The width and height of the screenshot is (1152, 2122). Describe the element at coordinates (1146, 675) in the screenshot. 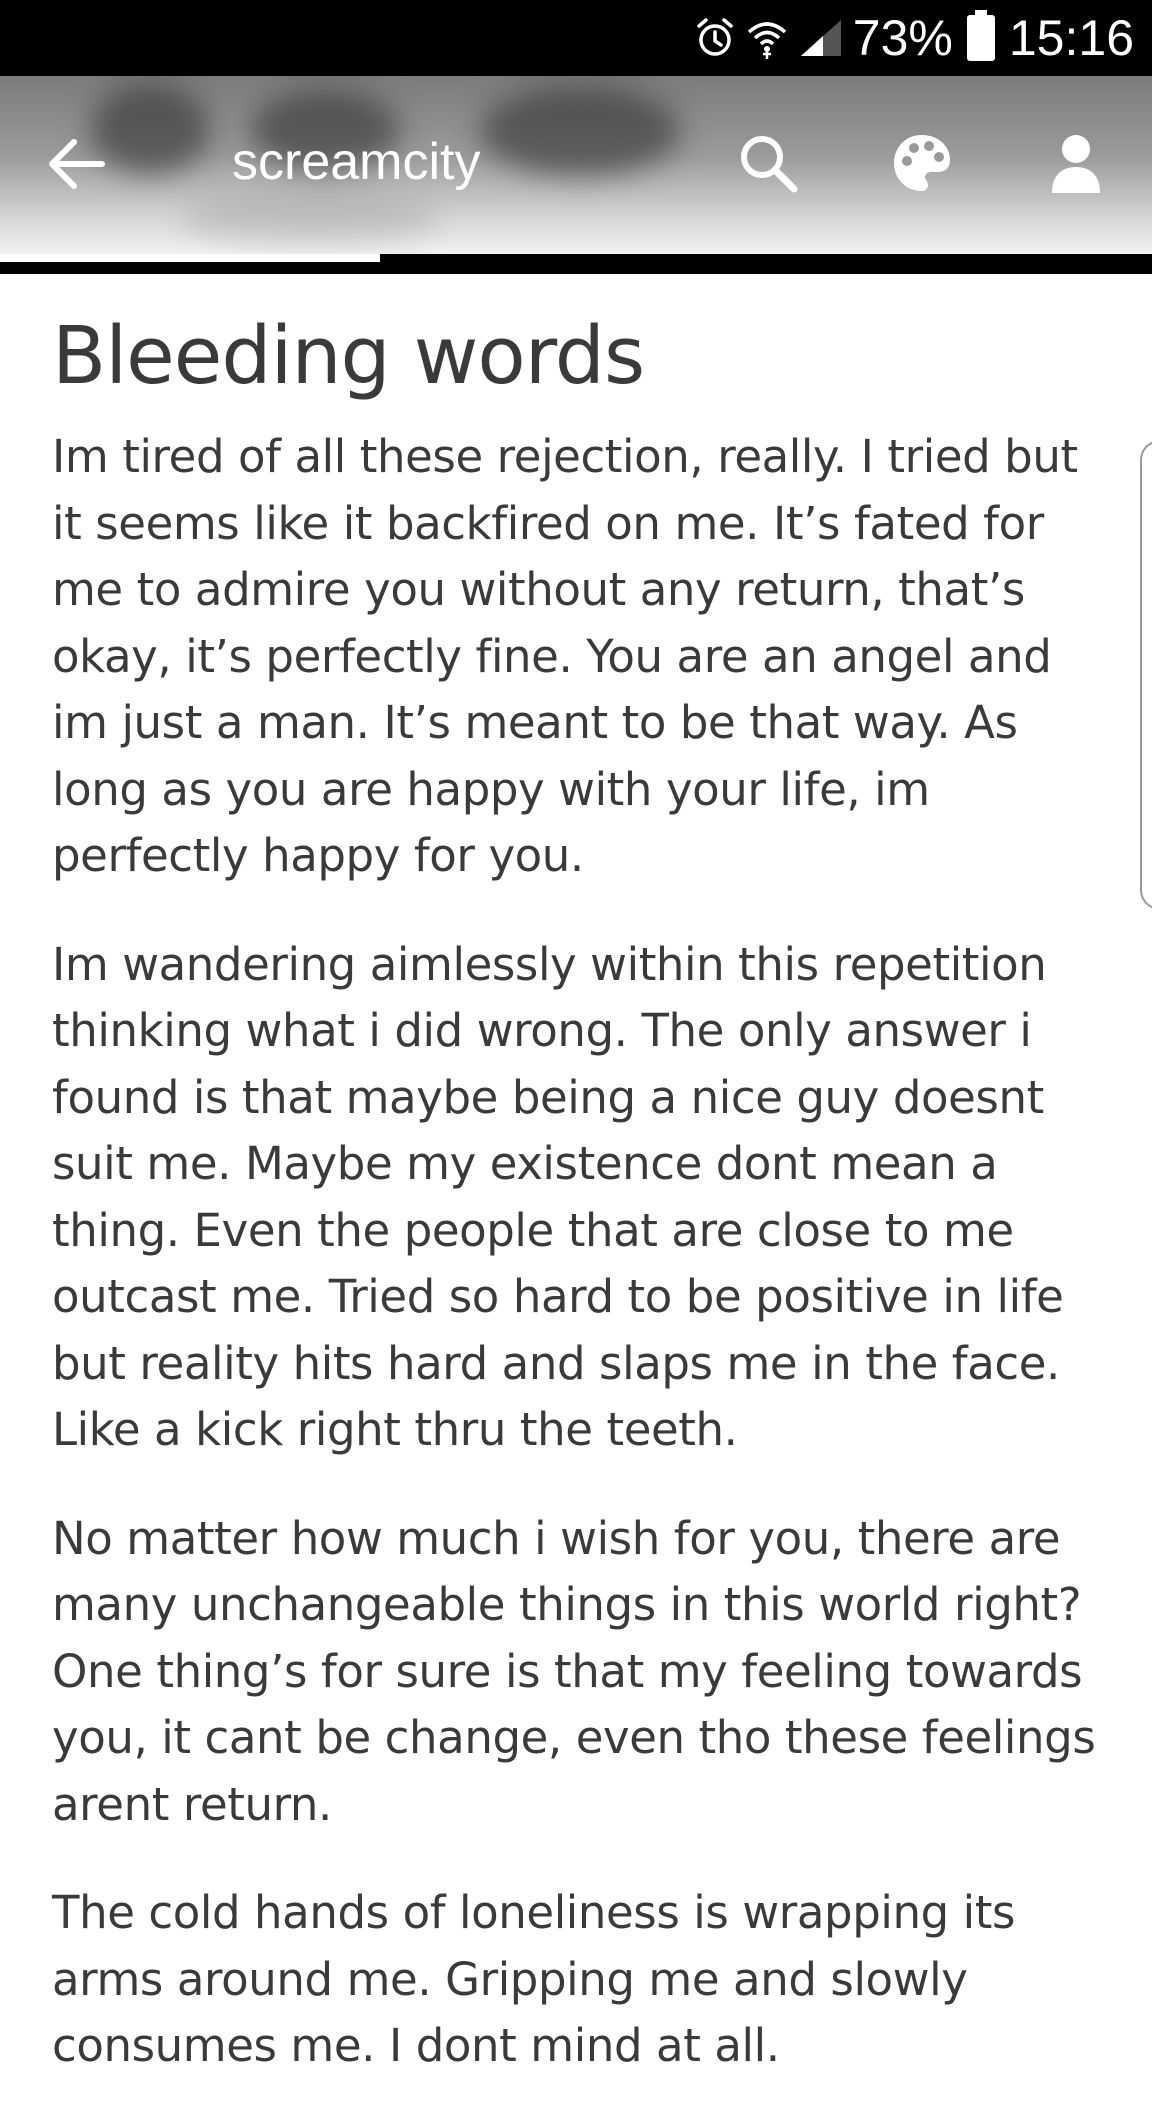

I see `side-drawer-handle` at that location.